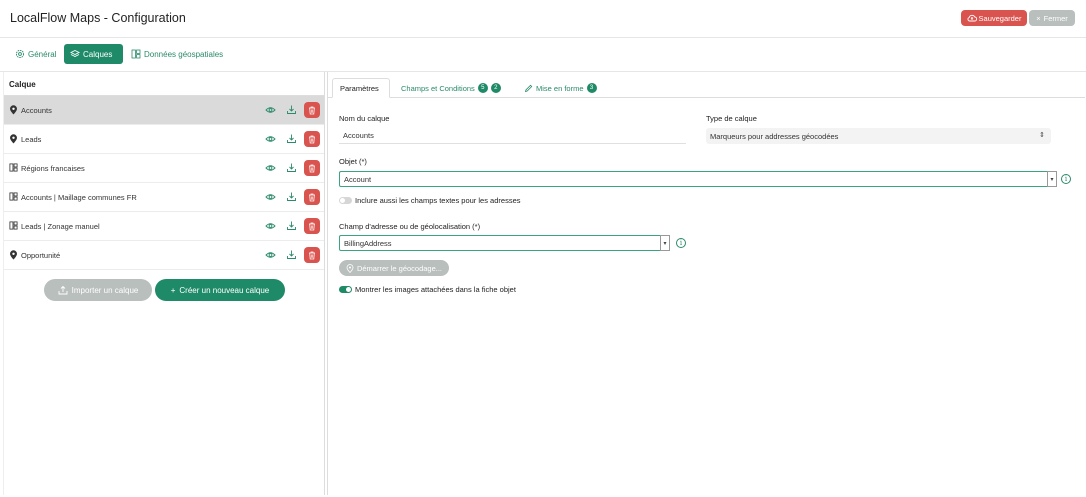  What do you see at coordinates (105, 290) in the screenshot?
I see `import-layer-label: Importer un calque` at bounding box center [105, 290].